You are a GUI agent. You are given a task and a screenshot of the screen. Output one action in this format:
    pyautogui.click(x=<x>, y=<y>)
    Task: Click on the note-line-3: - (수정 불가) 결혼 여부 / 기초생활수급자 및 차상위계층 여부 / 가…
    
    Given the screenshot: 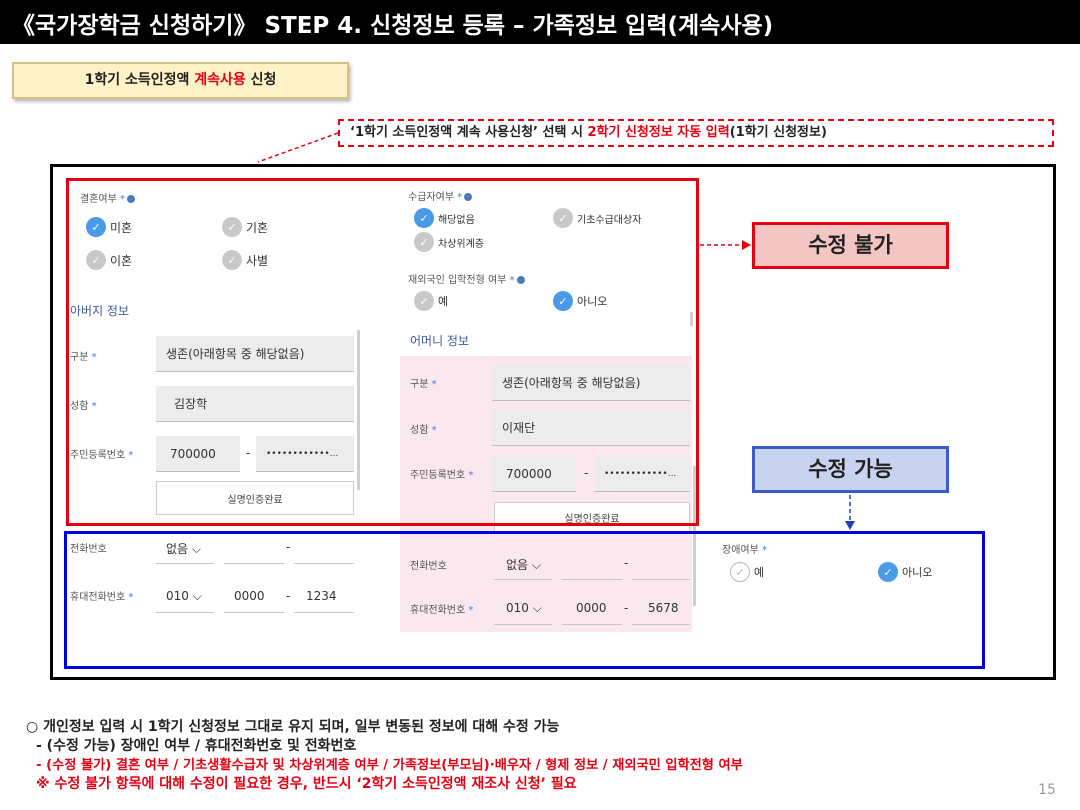 What is the action you would take?
    pyautogui.click(x=389, y=765)
    